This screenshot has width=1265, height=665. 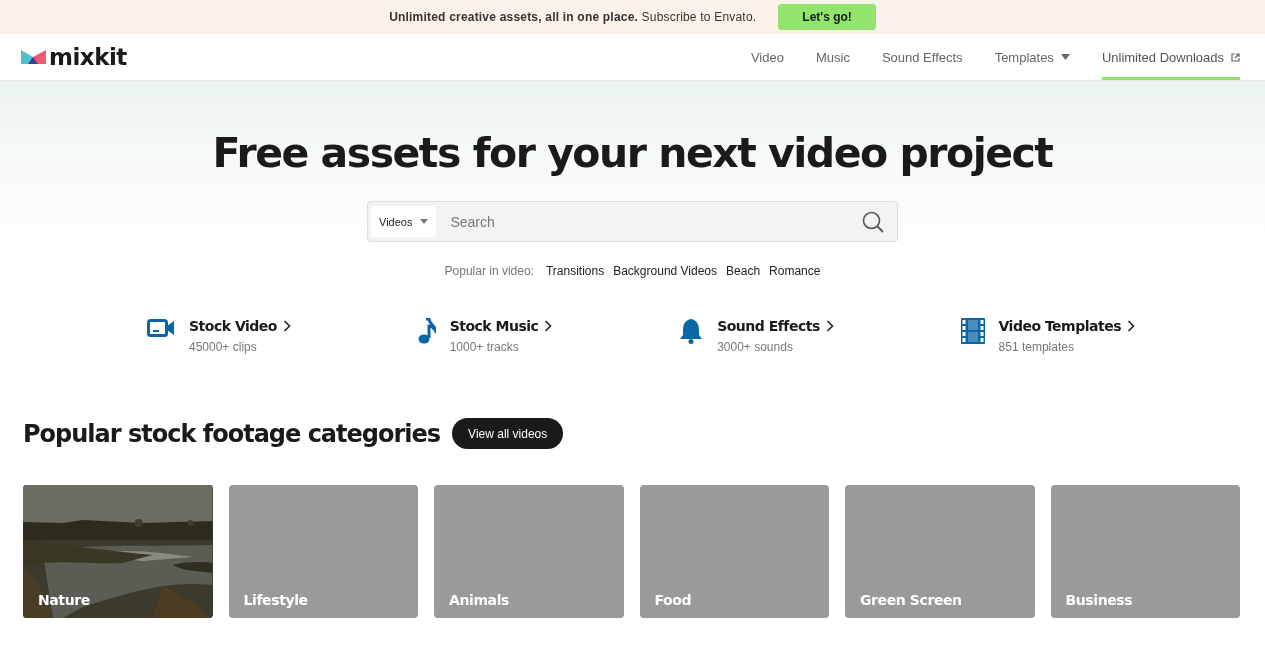 I want to click on category-label: Food, so click(x=673, y=600).